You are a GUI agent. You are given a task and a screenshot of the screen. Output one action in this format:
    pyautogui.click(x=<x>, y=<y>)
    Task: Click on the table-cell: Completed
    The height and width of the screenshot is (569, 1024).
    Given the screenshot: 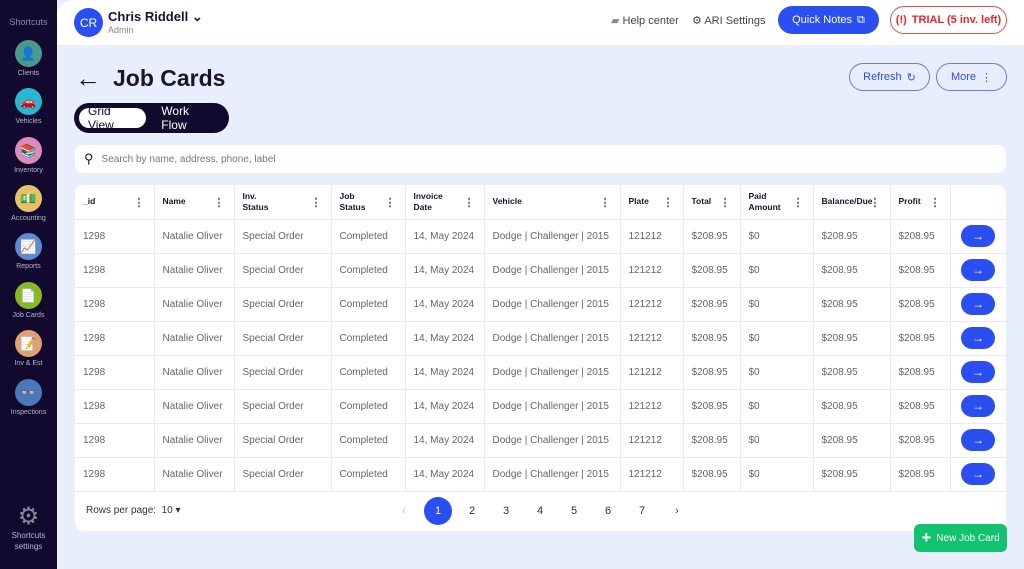 What is the action you would take?
    pyautogui.click(x=368, y=474)
    